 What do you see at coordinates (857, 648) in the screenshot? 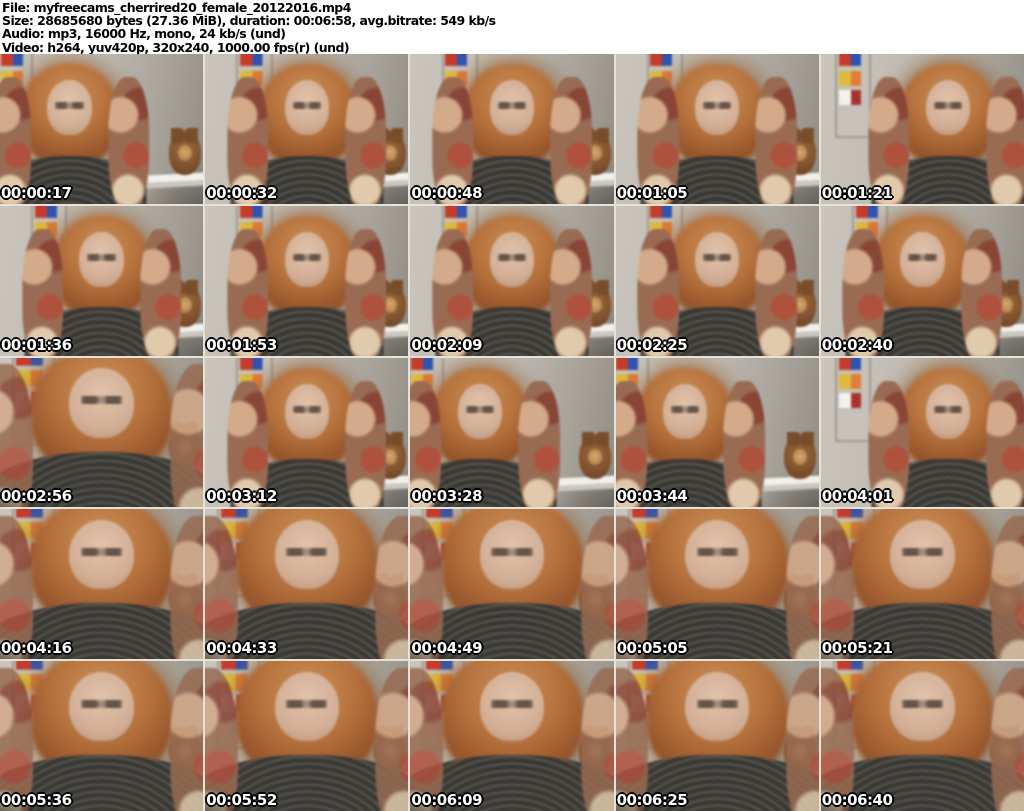
I see `timestamp-overlay: 00:05:21` at bounding box center [857, 648].